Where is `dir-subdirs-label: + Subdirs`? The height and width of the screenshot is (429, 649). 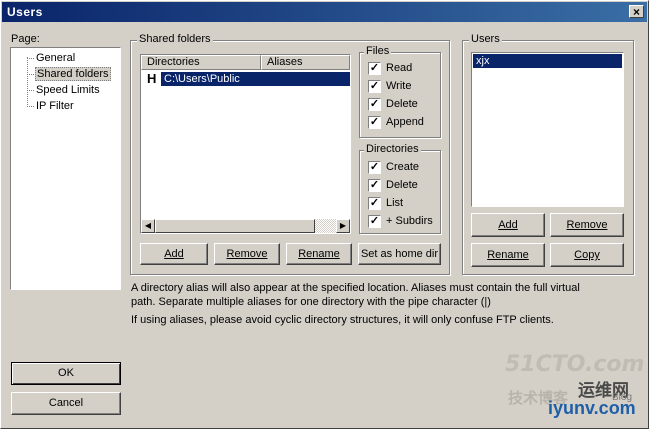 dir-subdirs-label: + Subdirs is located at coordinates (409, 221).